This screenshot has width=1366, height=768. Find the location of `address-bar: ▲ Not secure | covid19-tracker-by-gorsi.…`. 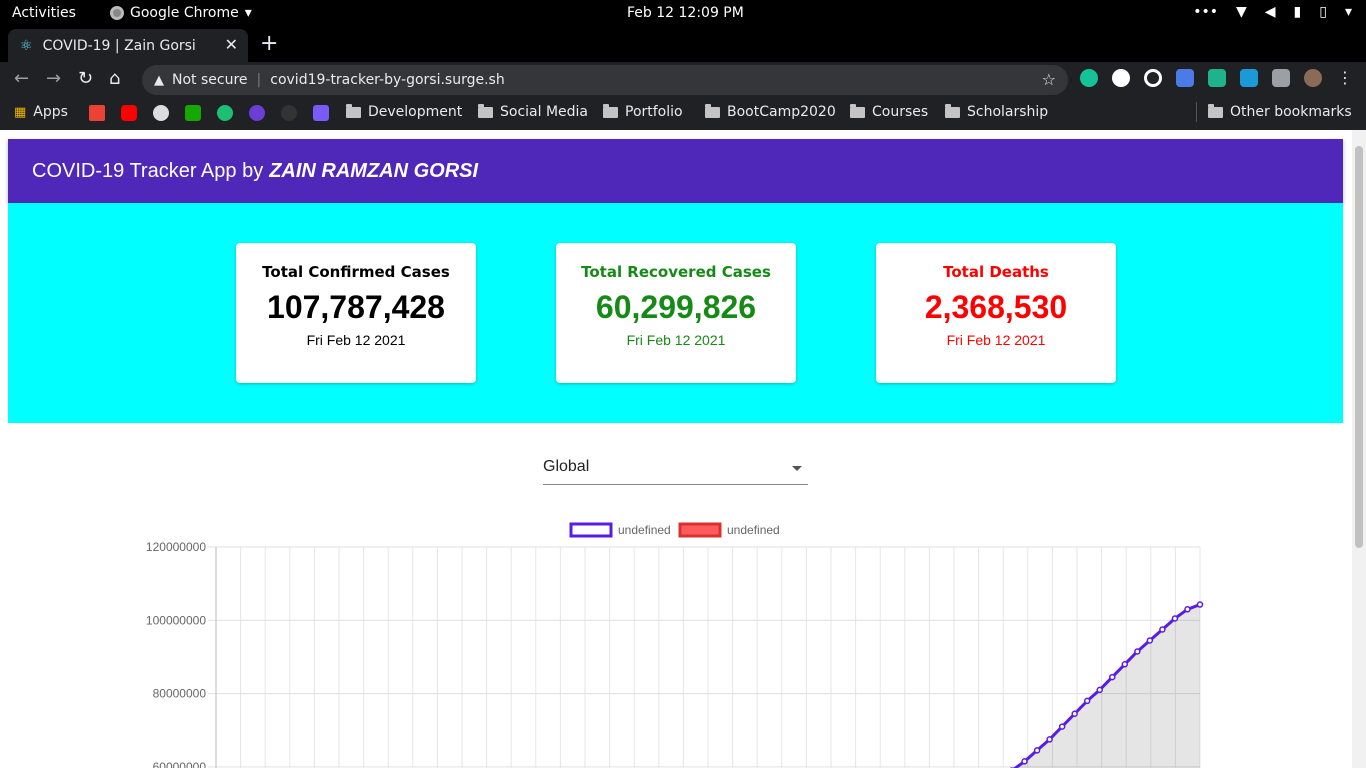

address-bar: ▲ Not secure | covid19-tracker-by-gorsi.… is located at coordinates (605, 80).